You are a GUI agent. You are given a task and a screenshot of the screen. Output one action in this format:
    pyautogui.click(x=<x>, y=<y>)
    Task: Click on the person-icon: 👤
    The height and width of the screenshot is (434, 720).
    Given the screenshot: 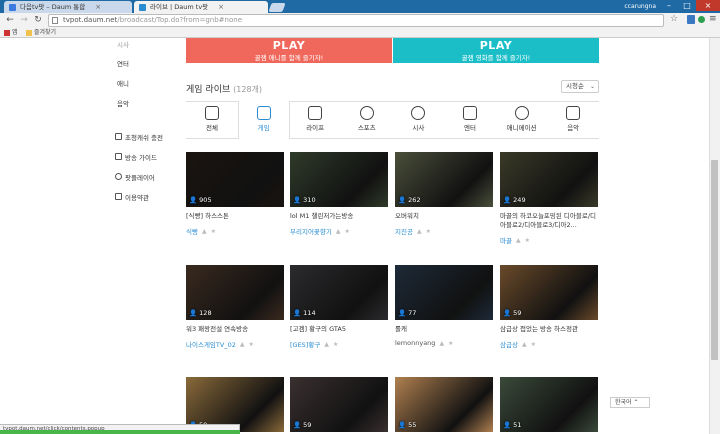 What is the action you would take?
    pyautogui.click(x=298, y=425)
    